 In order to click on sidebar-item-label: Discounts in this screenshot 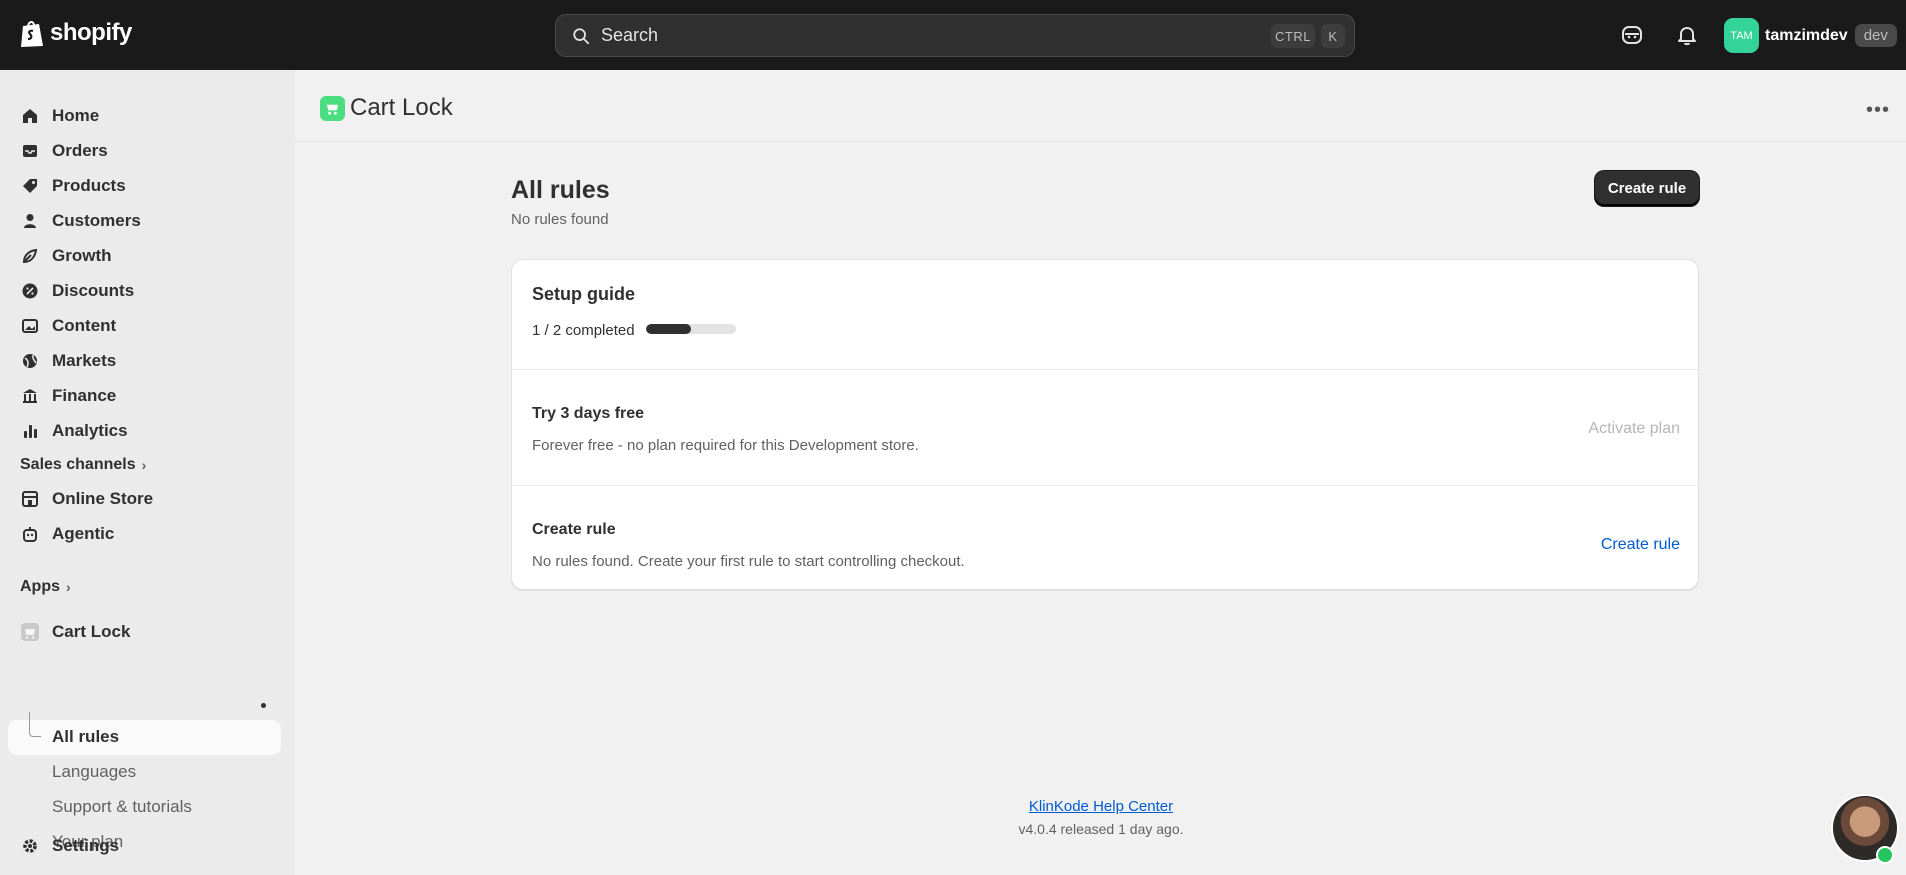, I will do `click(93, 290)`.